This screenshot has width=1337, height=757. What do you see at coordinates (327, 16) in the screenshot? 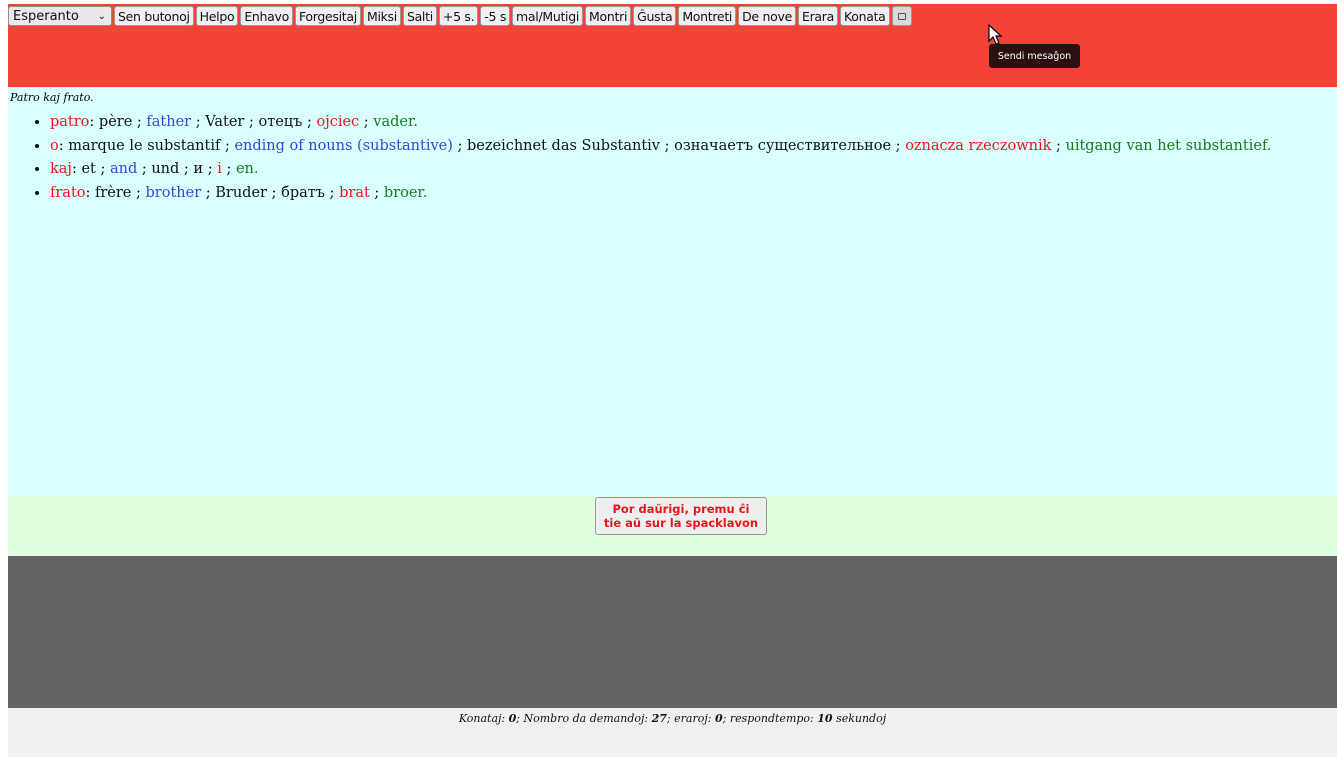
I see `button-forgotten: Forgesitaj` at bounding box center [327, 16].